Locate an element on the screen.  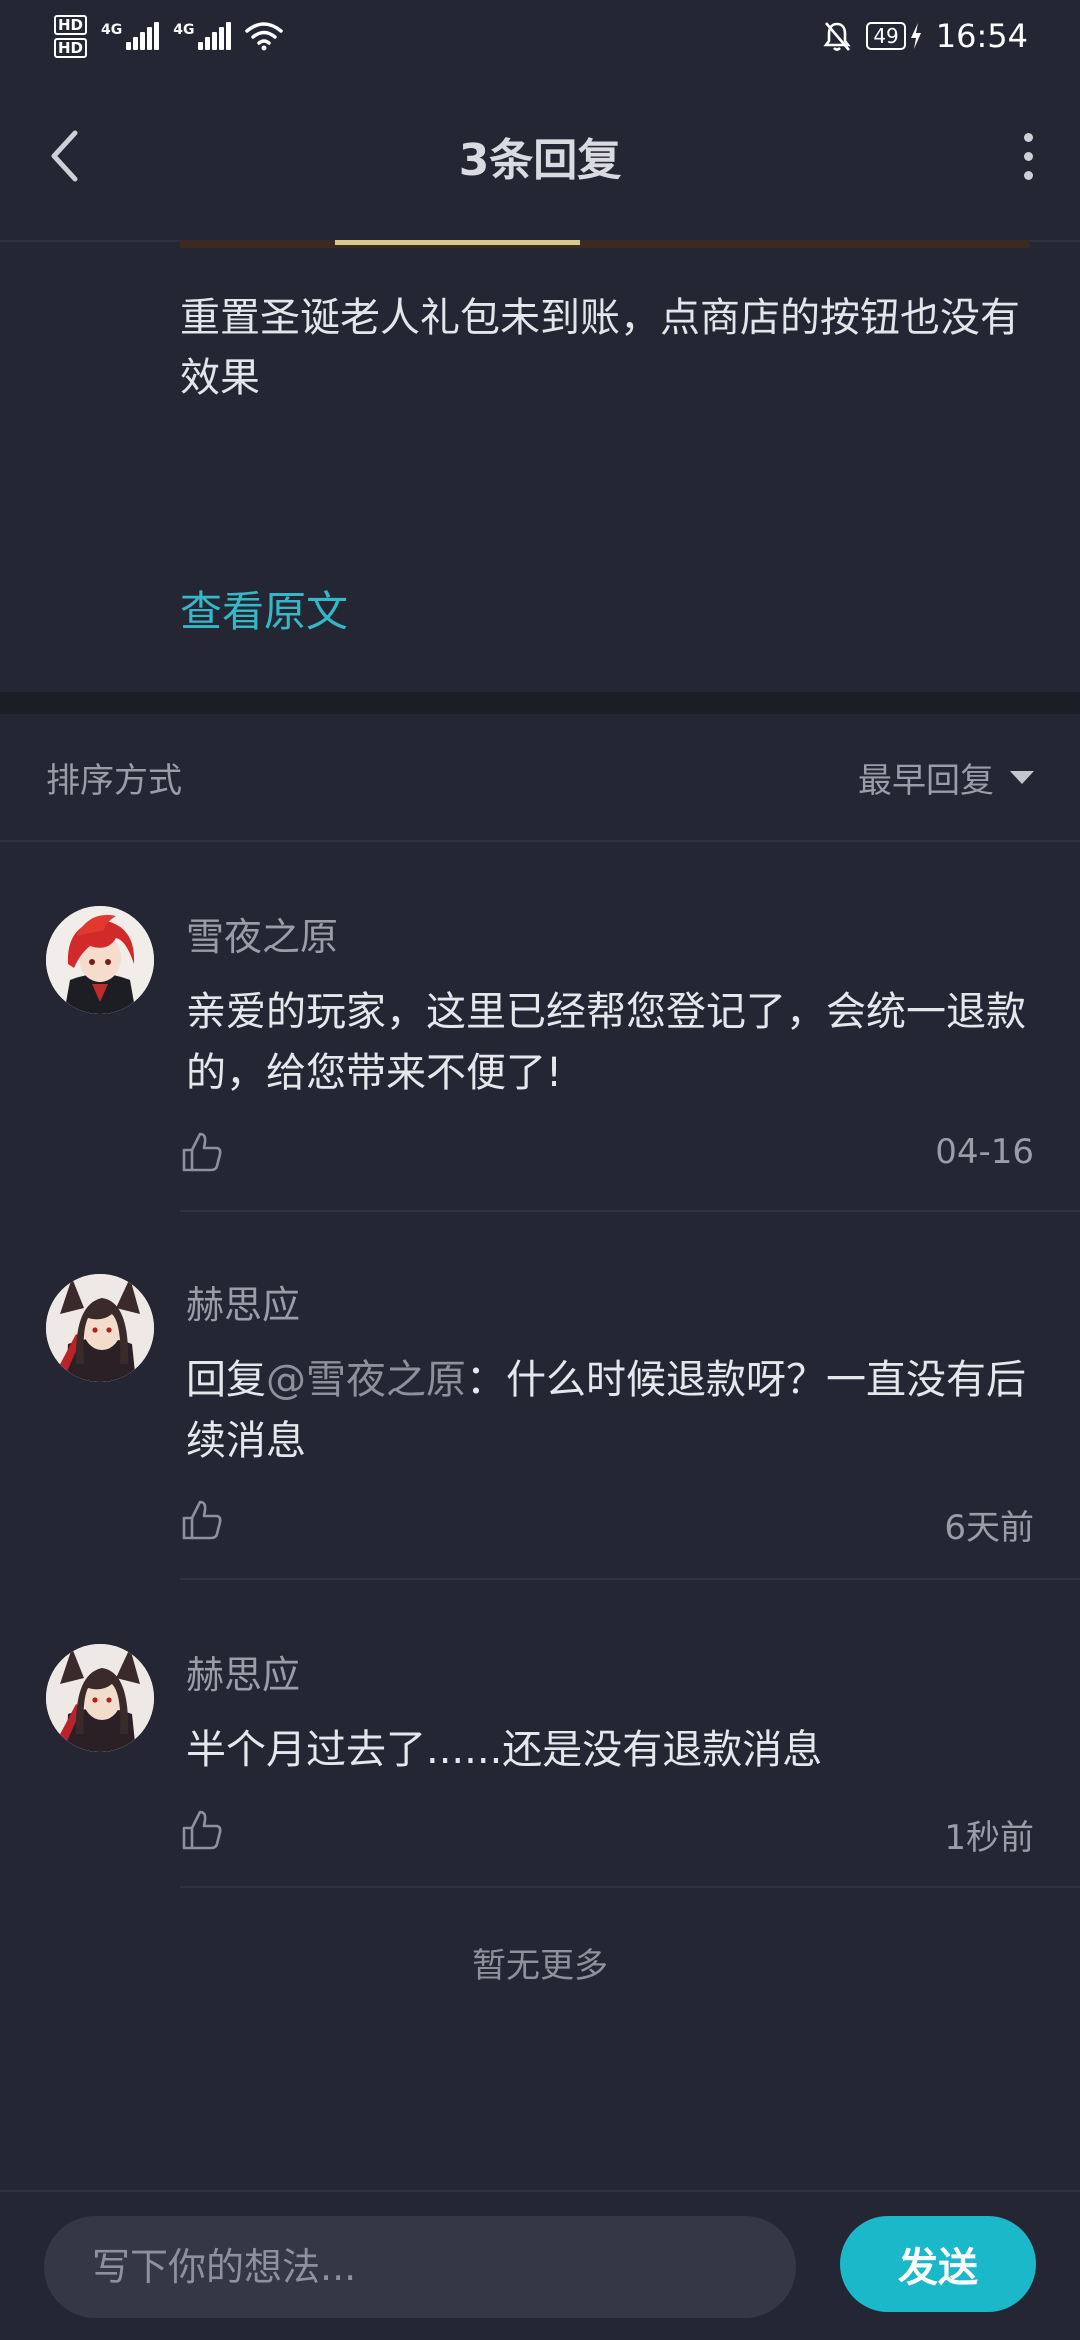
send-button: 发送 is located at coordinates (938, 2264).